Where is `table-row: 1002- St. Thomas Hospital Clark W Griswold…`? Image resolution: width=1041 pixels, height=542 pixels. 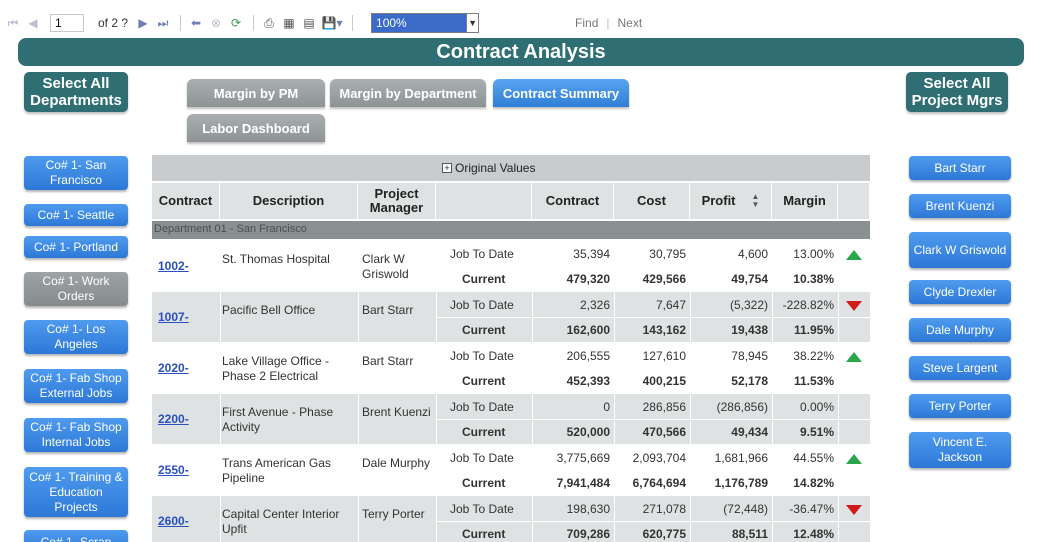
table-row: 1002- St. Thomas Hospital Clark W Griswold… is located at coordinates (511, 266).